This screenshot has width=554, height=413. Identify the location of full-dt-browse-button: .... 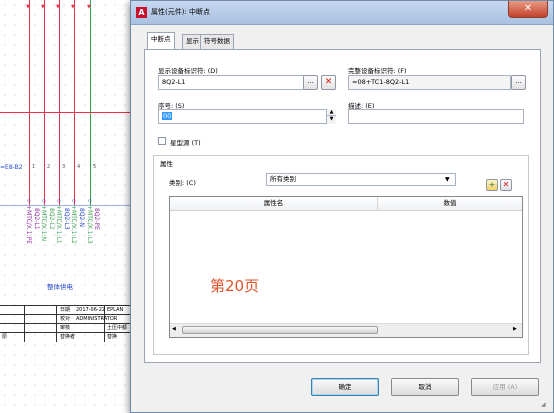
(518, 82).